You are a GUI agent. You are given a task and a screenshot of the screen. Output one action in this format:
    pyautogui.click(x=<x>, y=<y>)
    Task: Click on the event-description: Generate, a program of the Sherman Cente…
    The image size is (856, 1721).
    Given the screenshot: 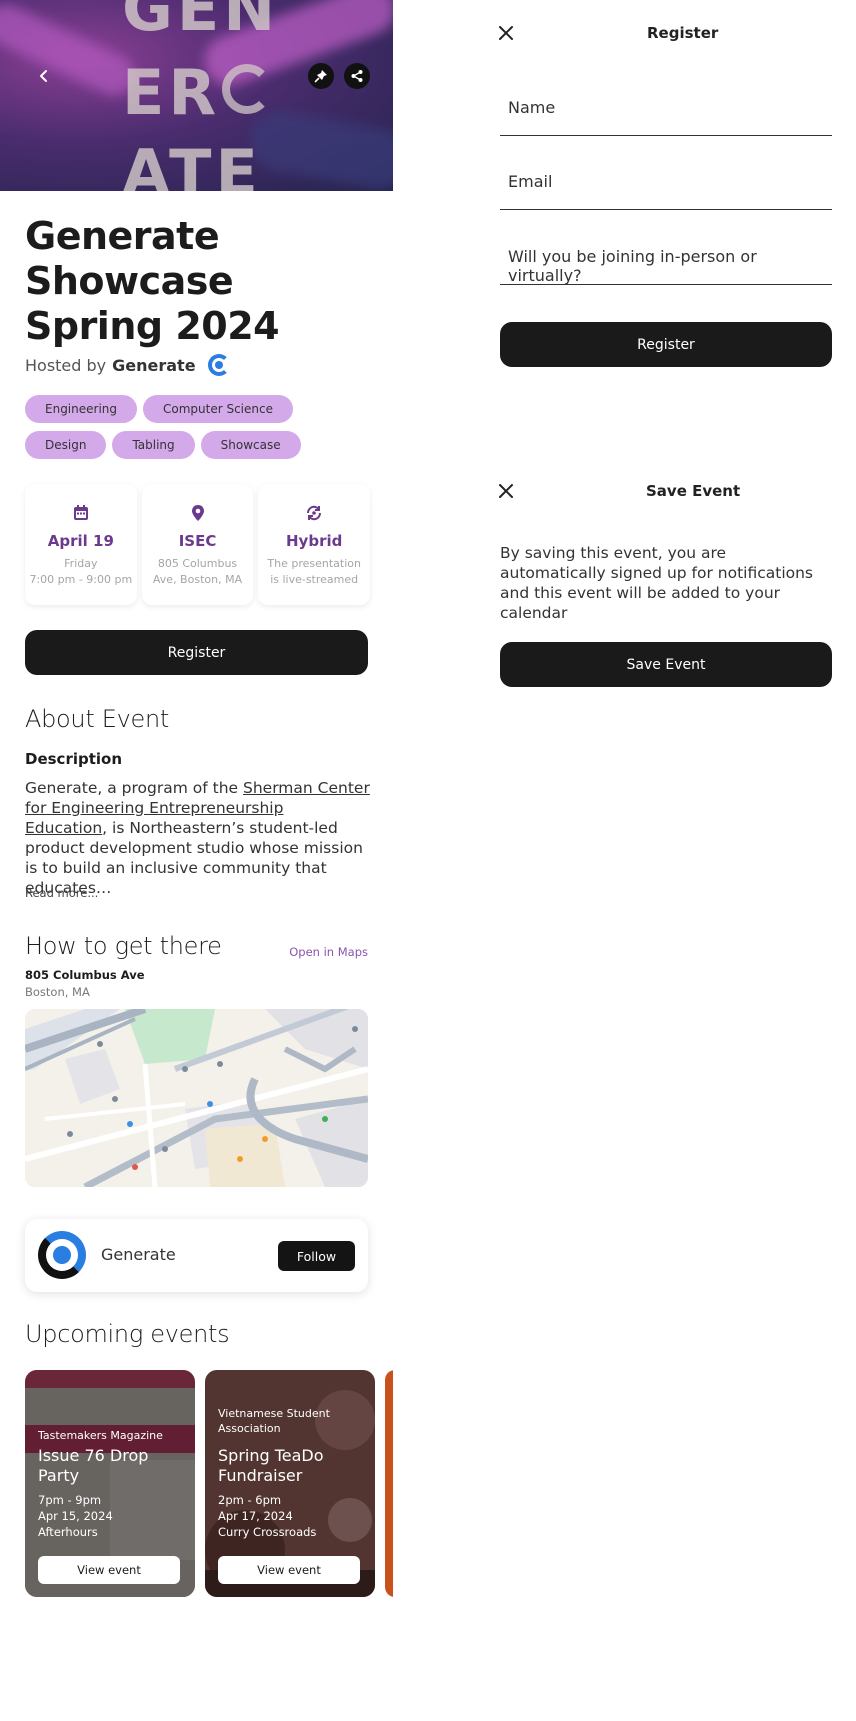 What is the action you would take?
    pyautogui.click(x=197, y=838)
    